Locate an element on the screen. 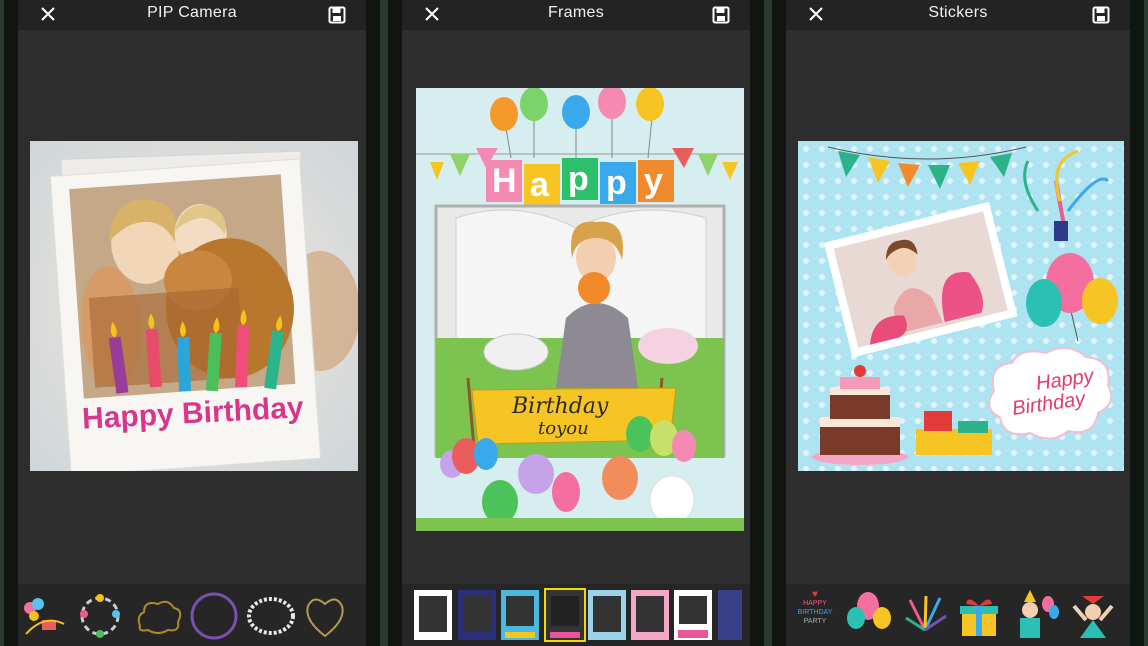 The height and width of the screenshot is (646, 1148). sticker-photo is located at coordinates (961, 306).